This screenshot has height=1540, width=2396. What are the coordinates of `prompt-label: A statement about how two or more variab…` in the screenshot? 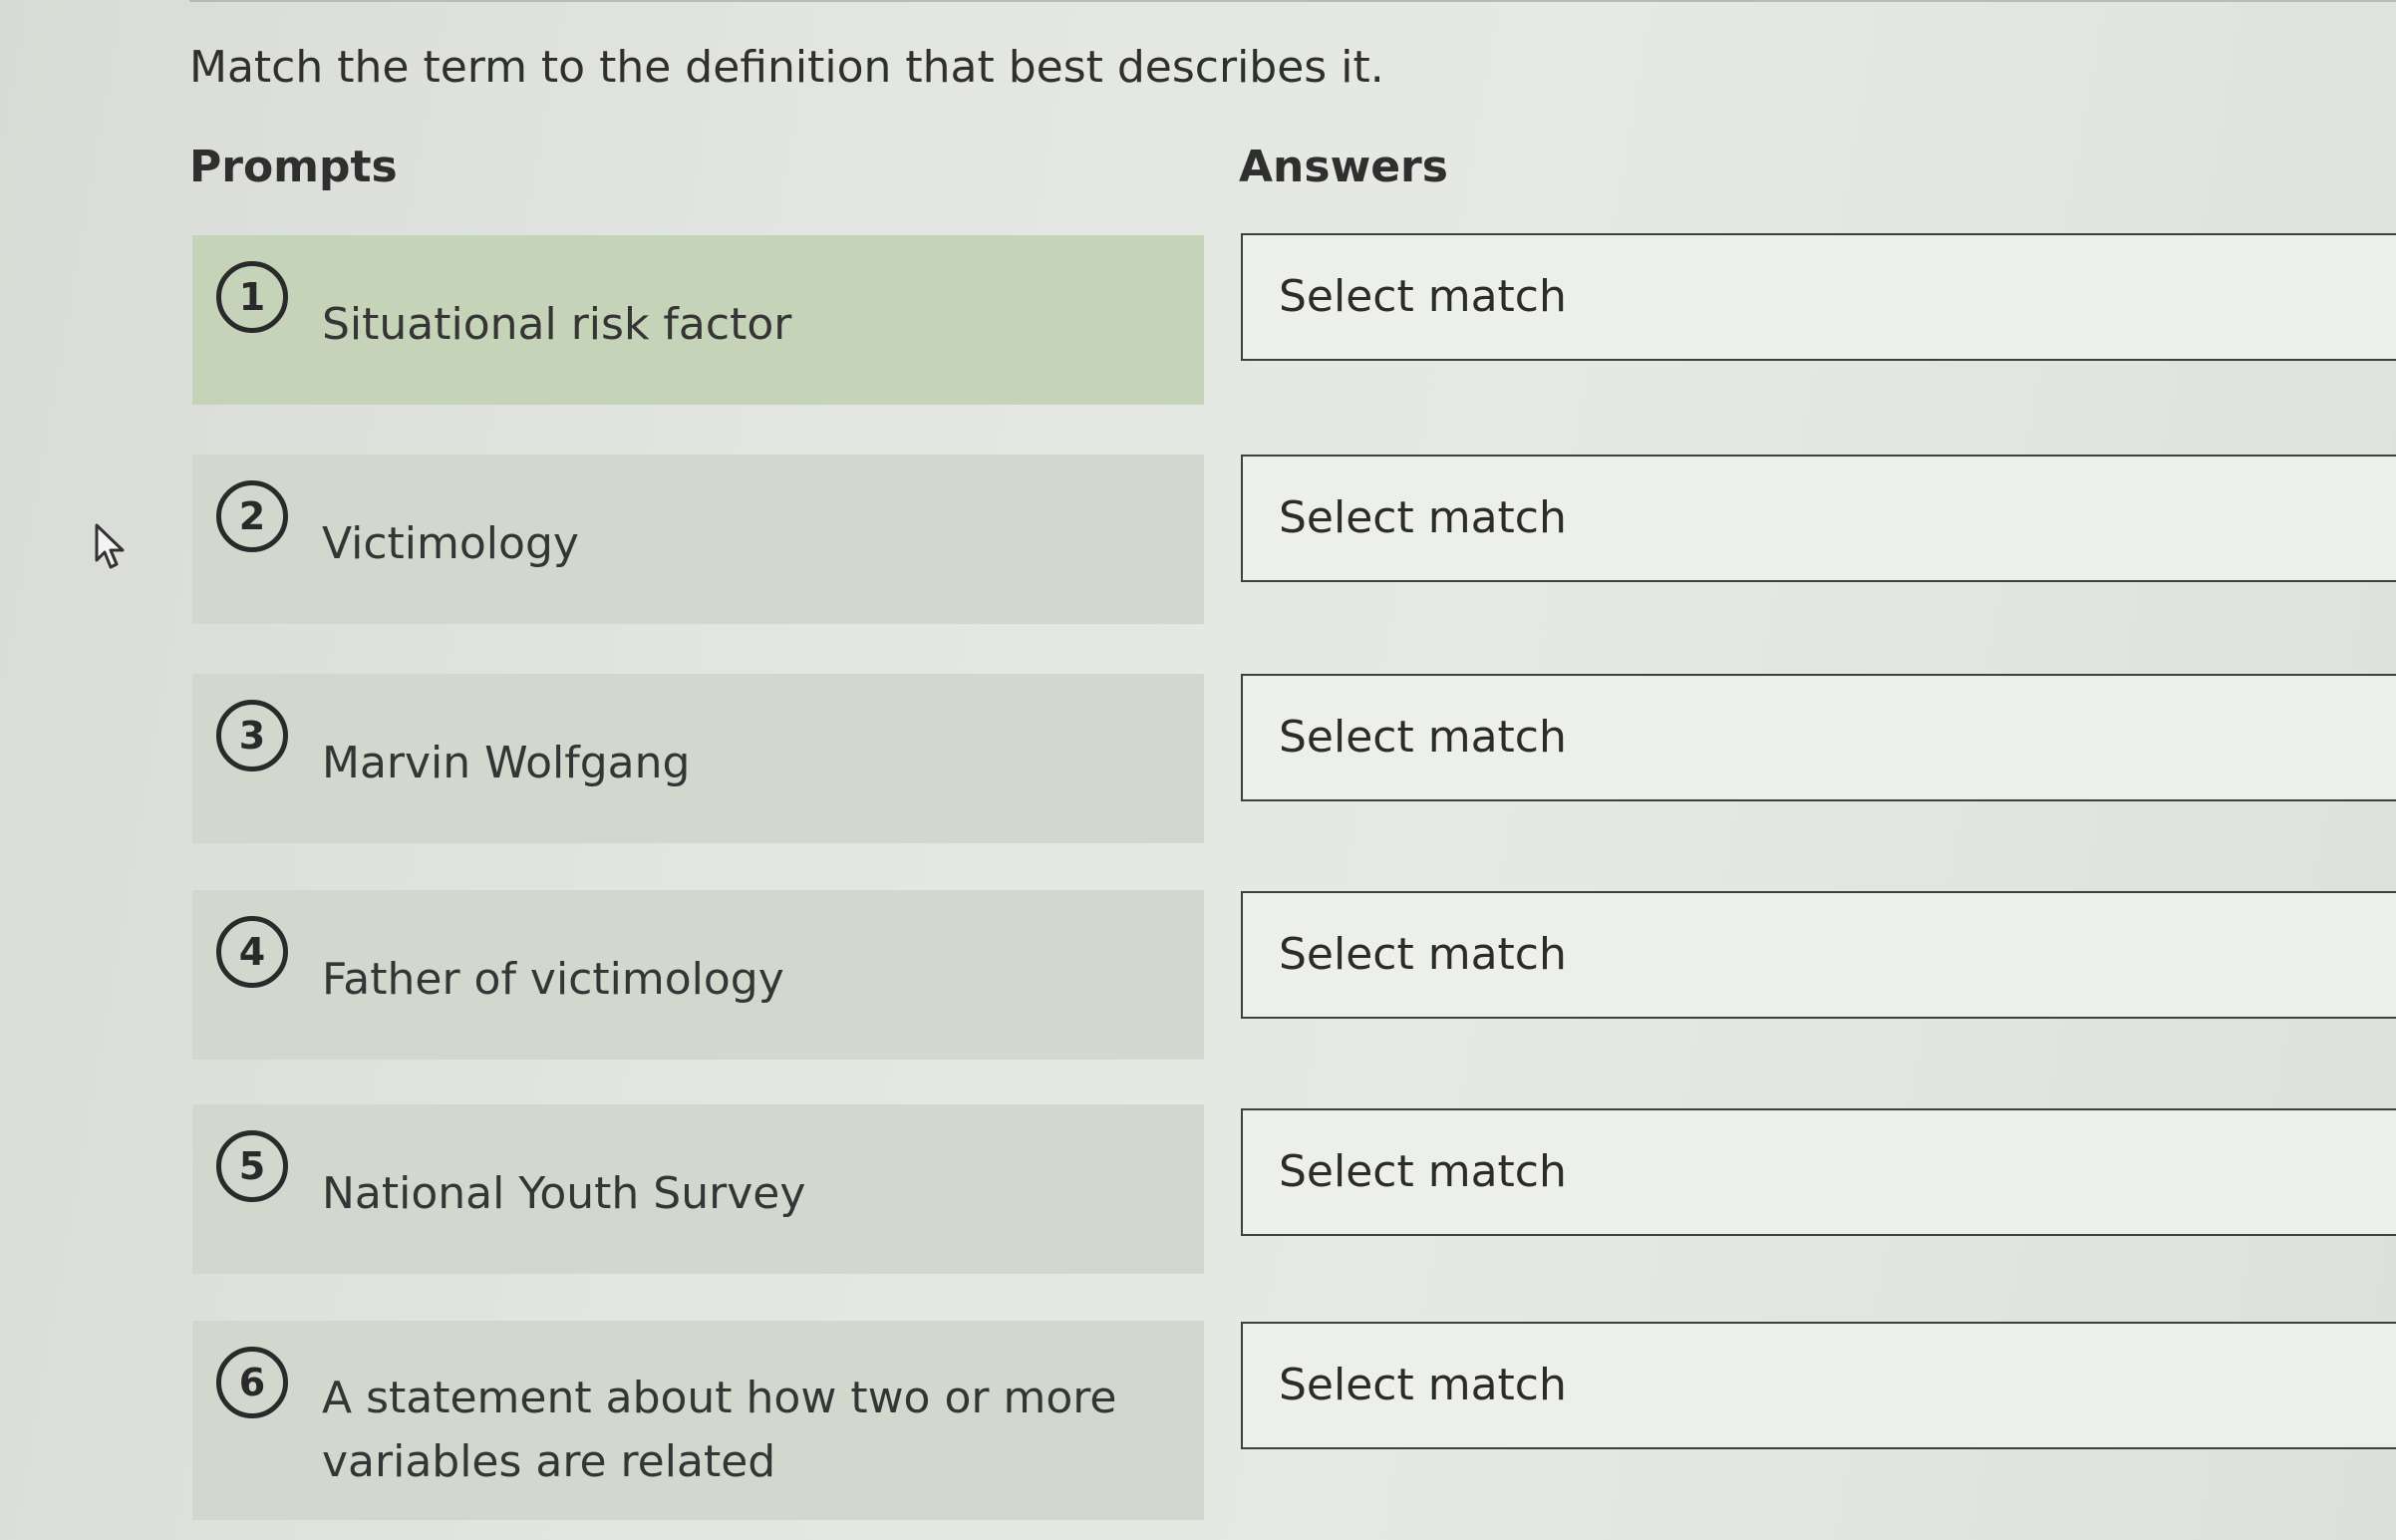 It's located at (719, 1430).